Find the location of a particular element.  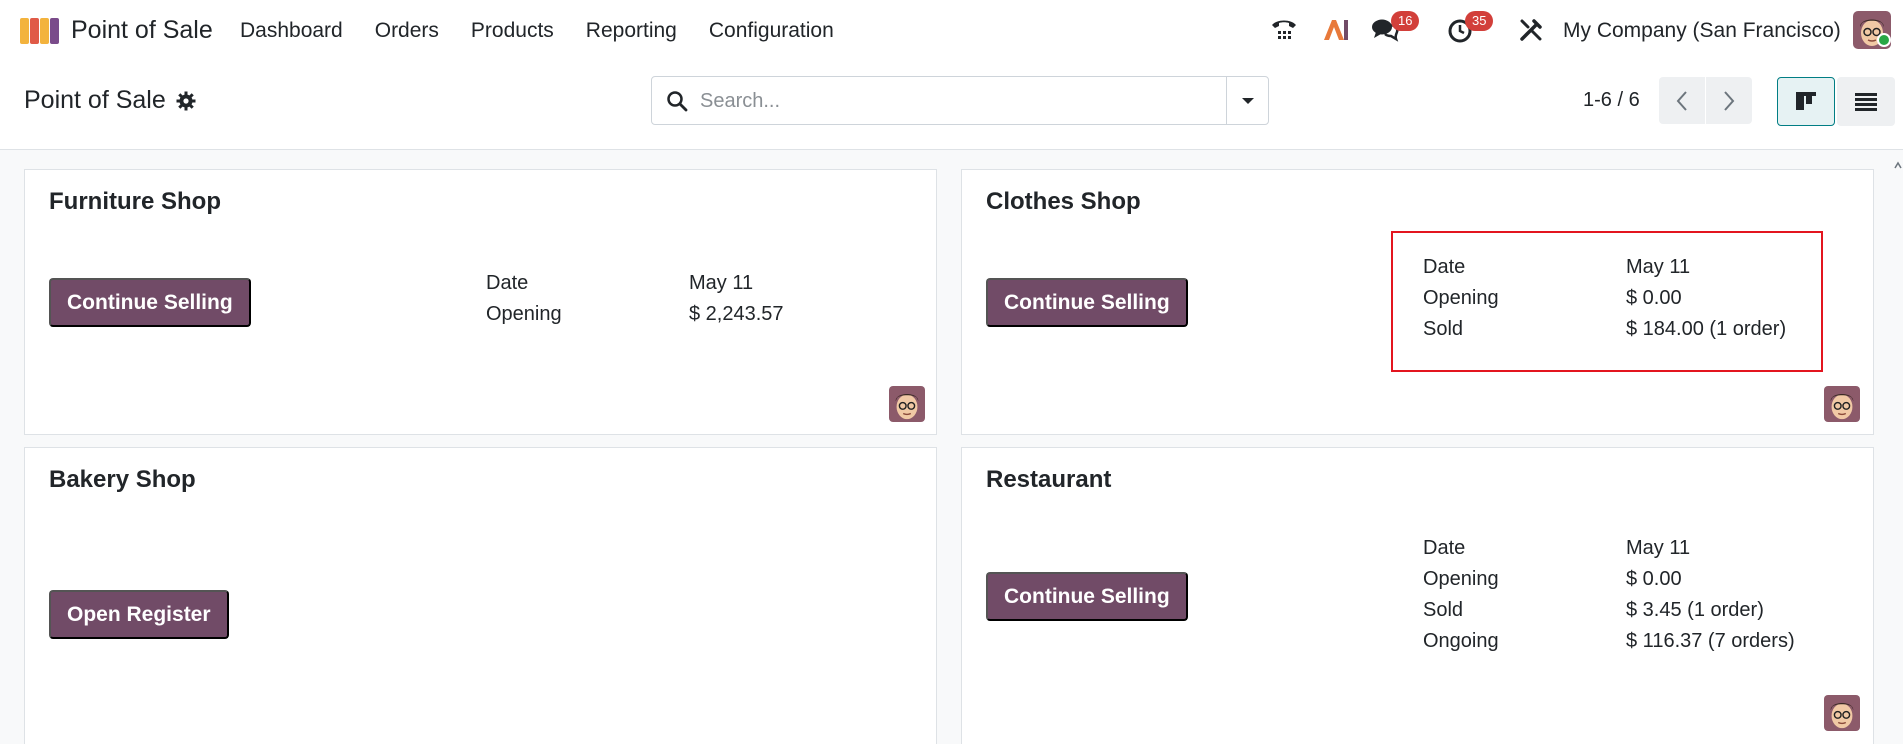

kanban-icon is located at coordinates (1806, 100).